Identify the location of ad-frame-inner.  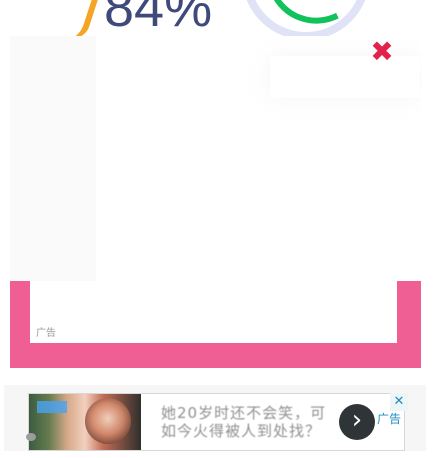
(213, 312).